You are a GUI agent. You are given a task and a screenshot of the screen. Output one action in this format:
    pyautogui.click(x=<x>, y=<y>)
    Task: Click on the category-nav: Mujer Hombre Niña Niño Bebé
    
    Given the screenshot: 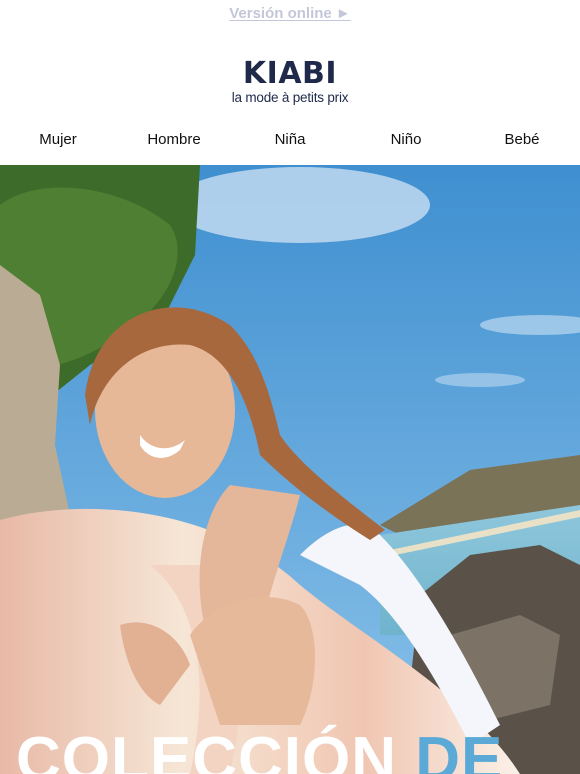 What is the action you would take?
    pyautogui.click(x=290, y=140)
    